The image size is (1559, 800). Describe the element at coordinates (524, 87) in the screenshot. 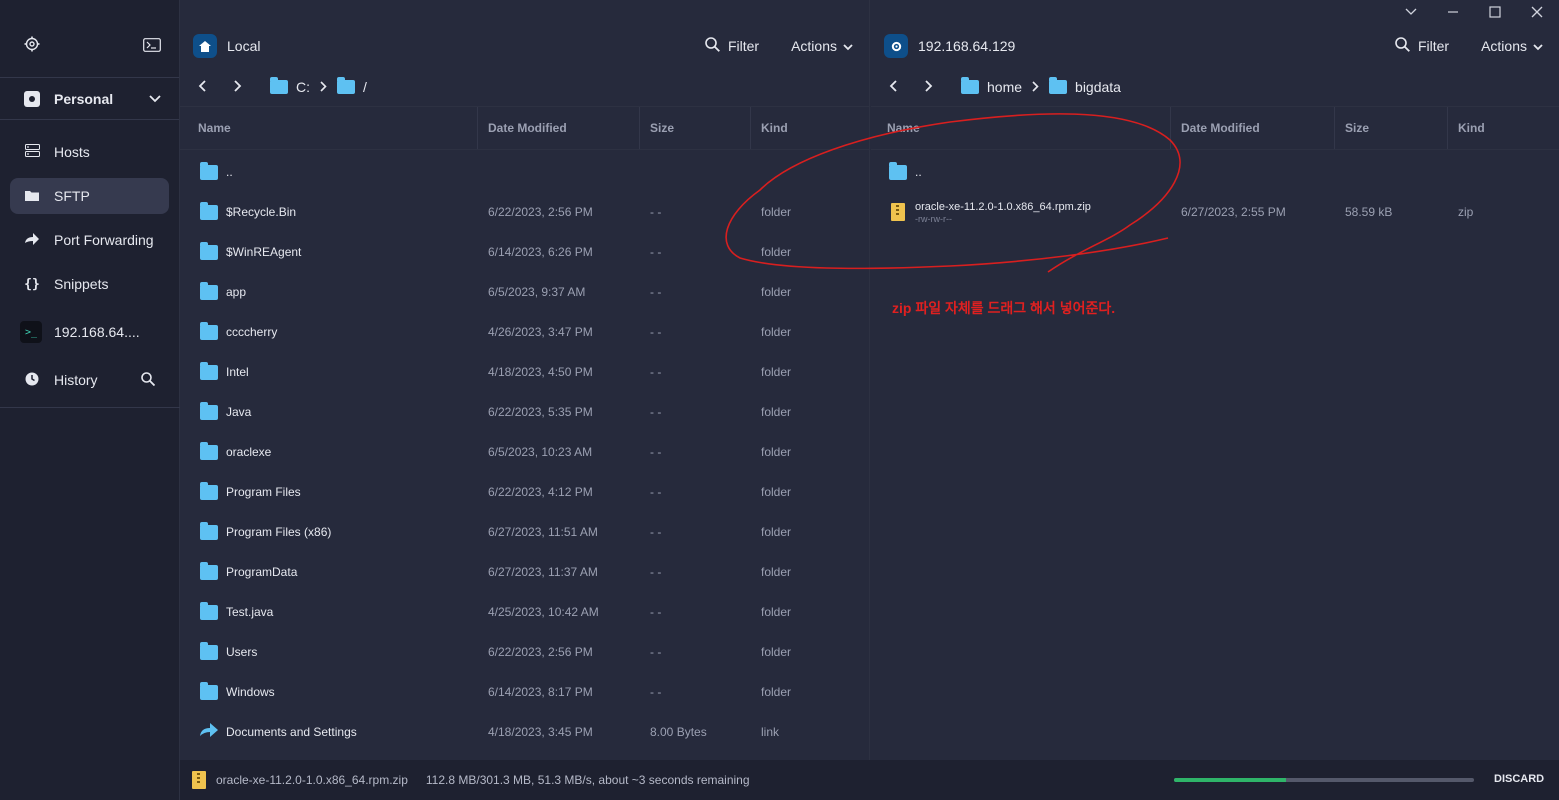

I see `breadcrumb: C: /` at that location.